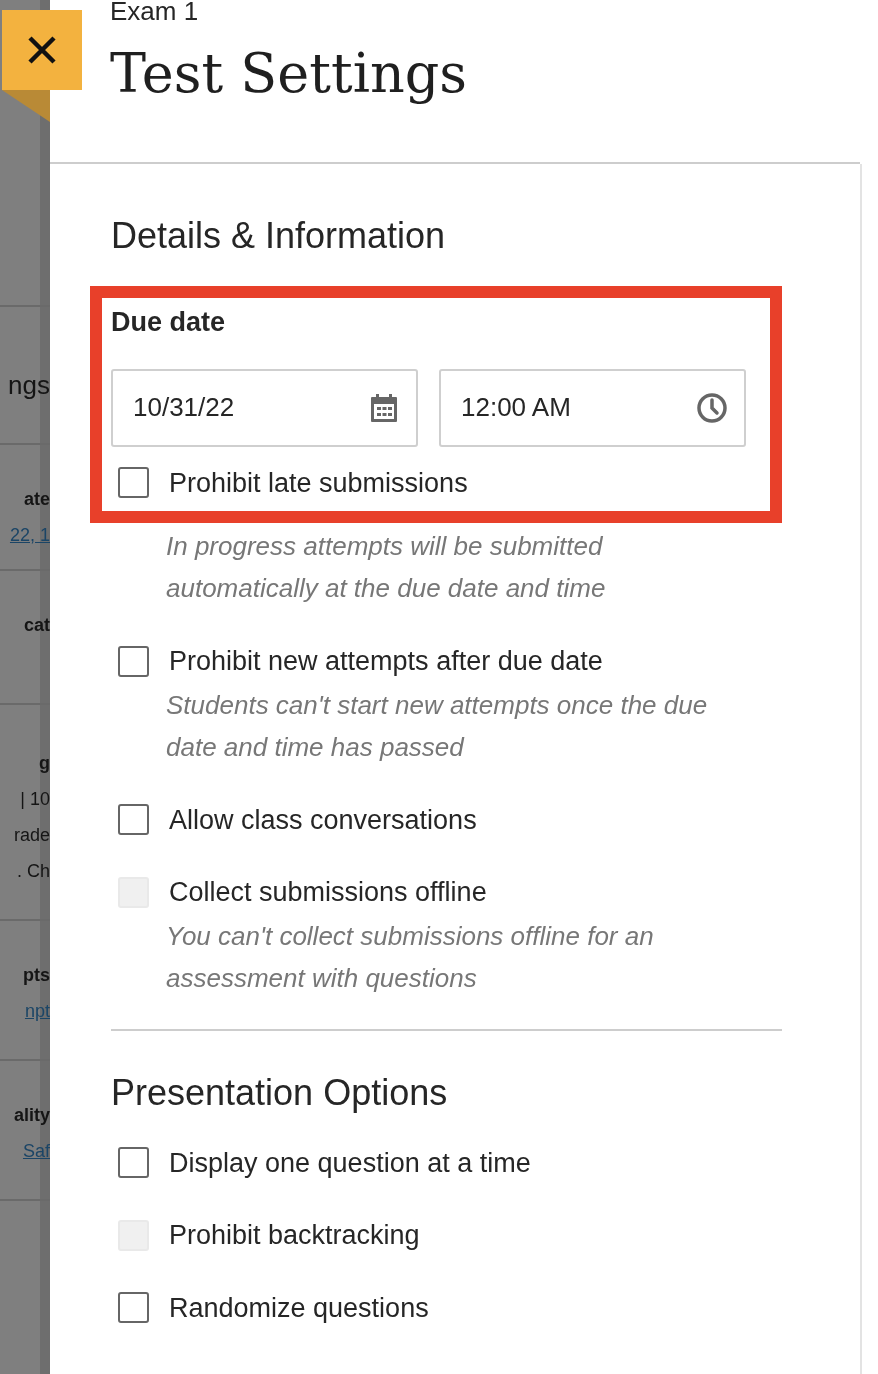 This screenshot has height=1374, width=878. What do you see at coordinates (592, 407) in the screenshot?
I see `time-field: 12:00 AM` at bounding box center [592, 407].